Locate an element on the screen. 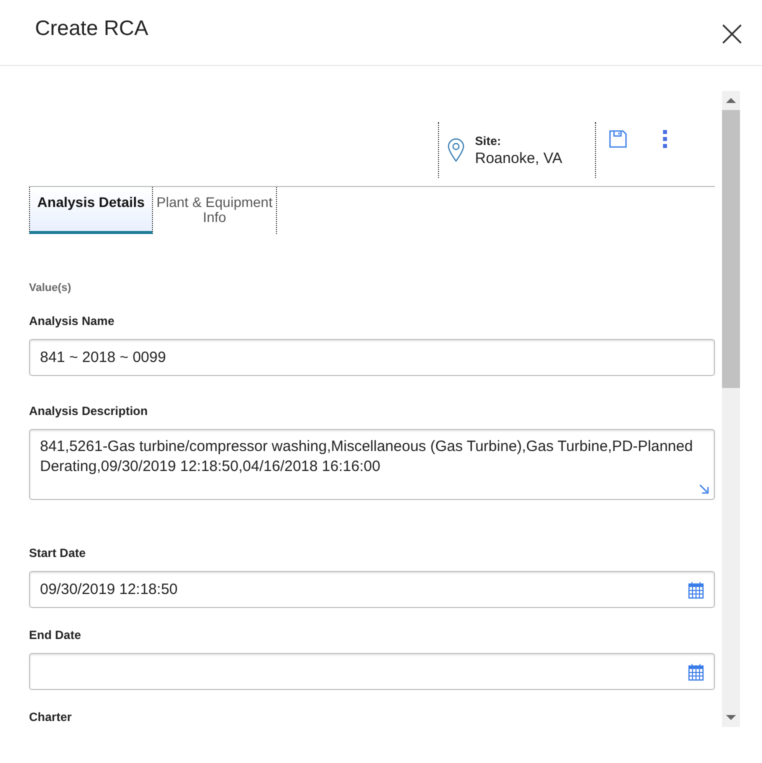 The height and width of the screenshot is (763, 762). date-field is located at coordinates (372, 671).